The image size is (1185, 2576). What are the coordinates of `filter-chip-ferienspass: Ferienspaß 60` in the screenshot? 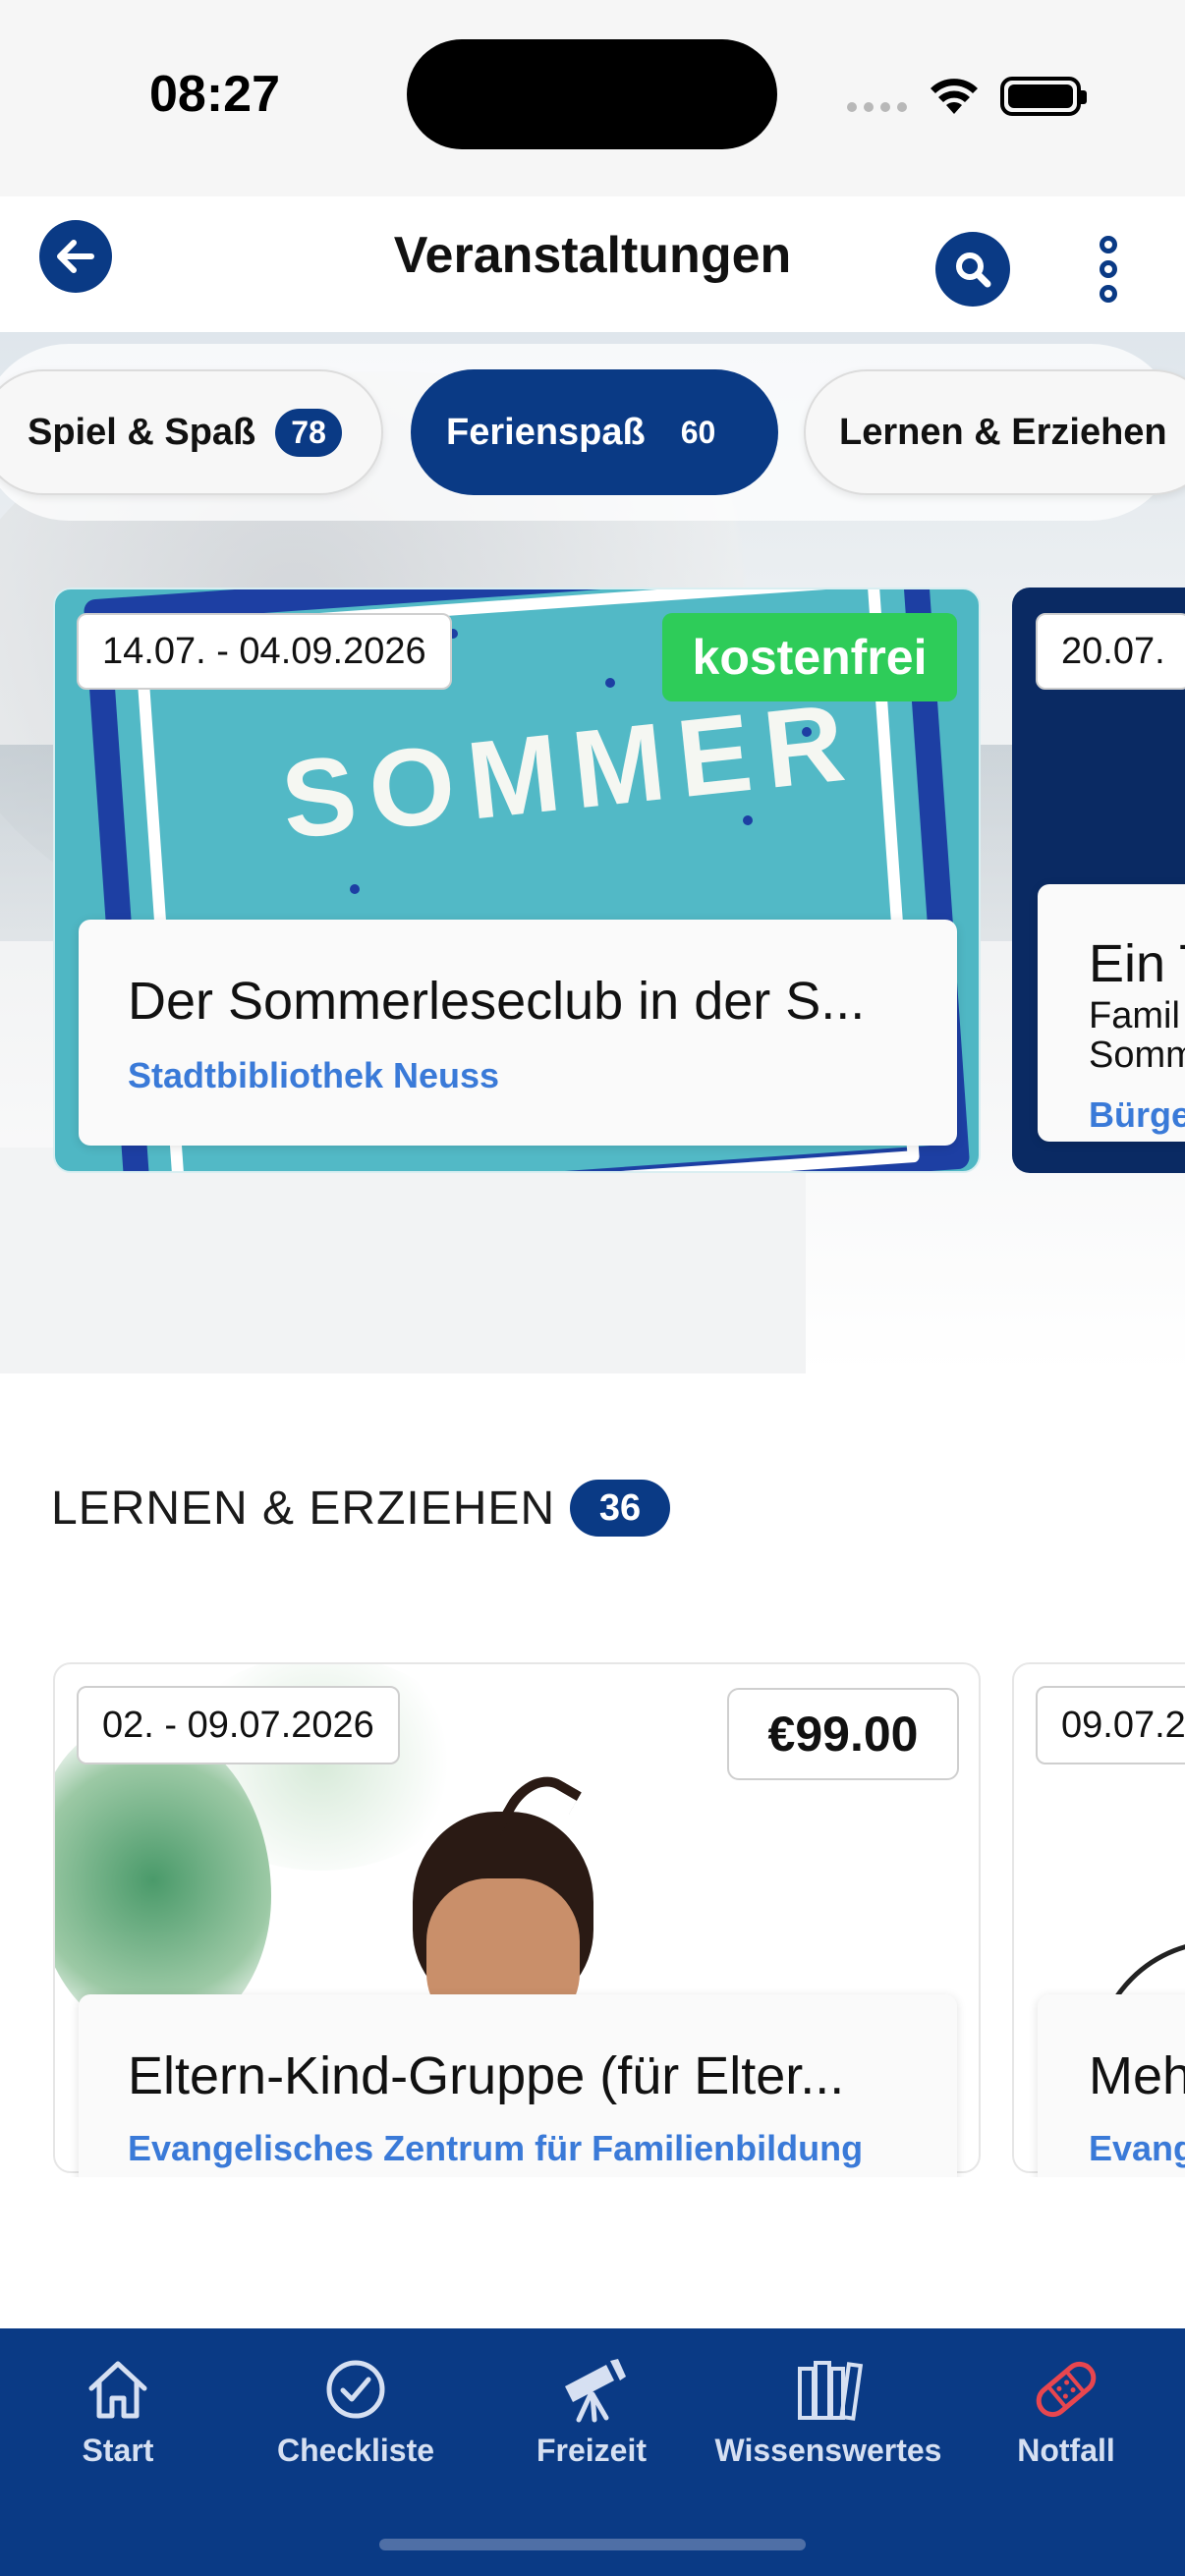 It's located at (594, 432).